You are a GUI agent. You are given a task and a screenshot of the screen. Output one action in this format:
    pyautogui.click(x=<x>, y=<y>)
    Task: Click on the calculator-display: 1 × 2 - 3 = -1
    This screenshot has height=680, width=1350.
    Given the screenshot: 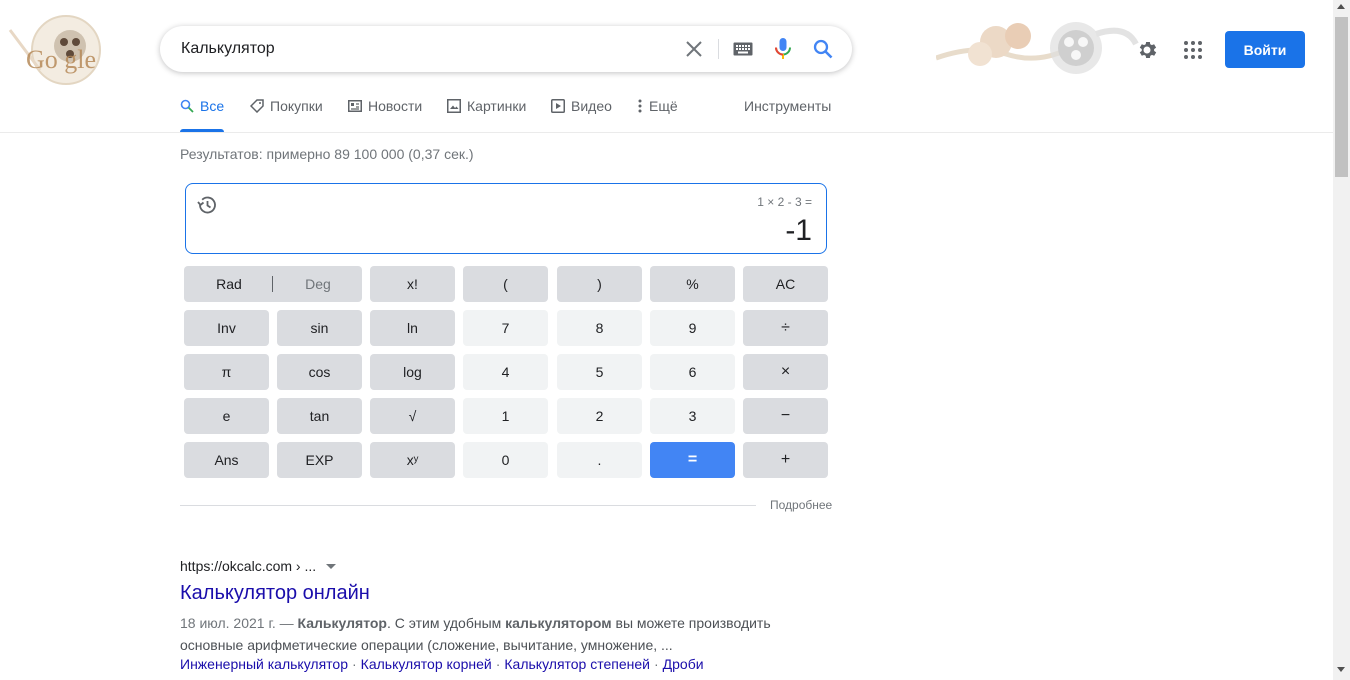 What is the action you would take?
    pyautogui.click(x=506, y=218)
    